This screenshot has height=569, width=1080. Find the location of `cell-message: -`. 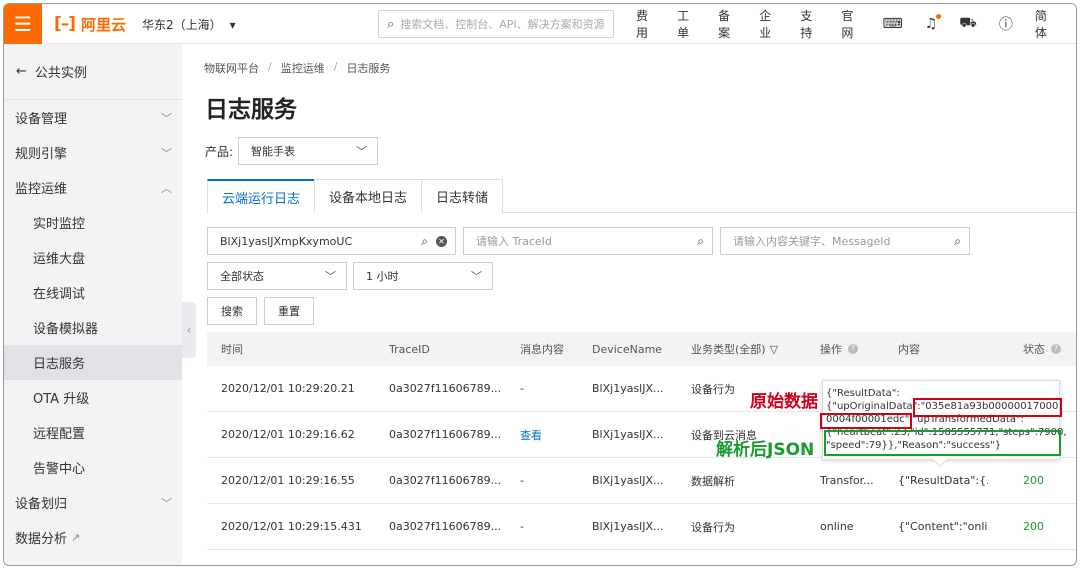

cell-message: - is located at coordinates (522, 388).